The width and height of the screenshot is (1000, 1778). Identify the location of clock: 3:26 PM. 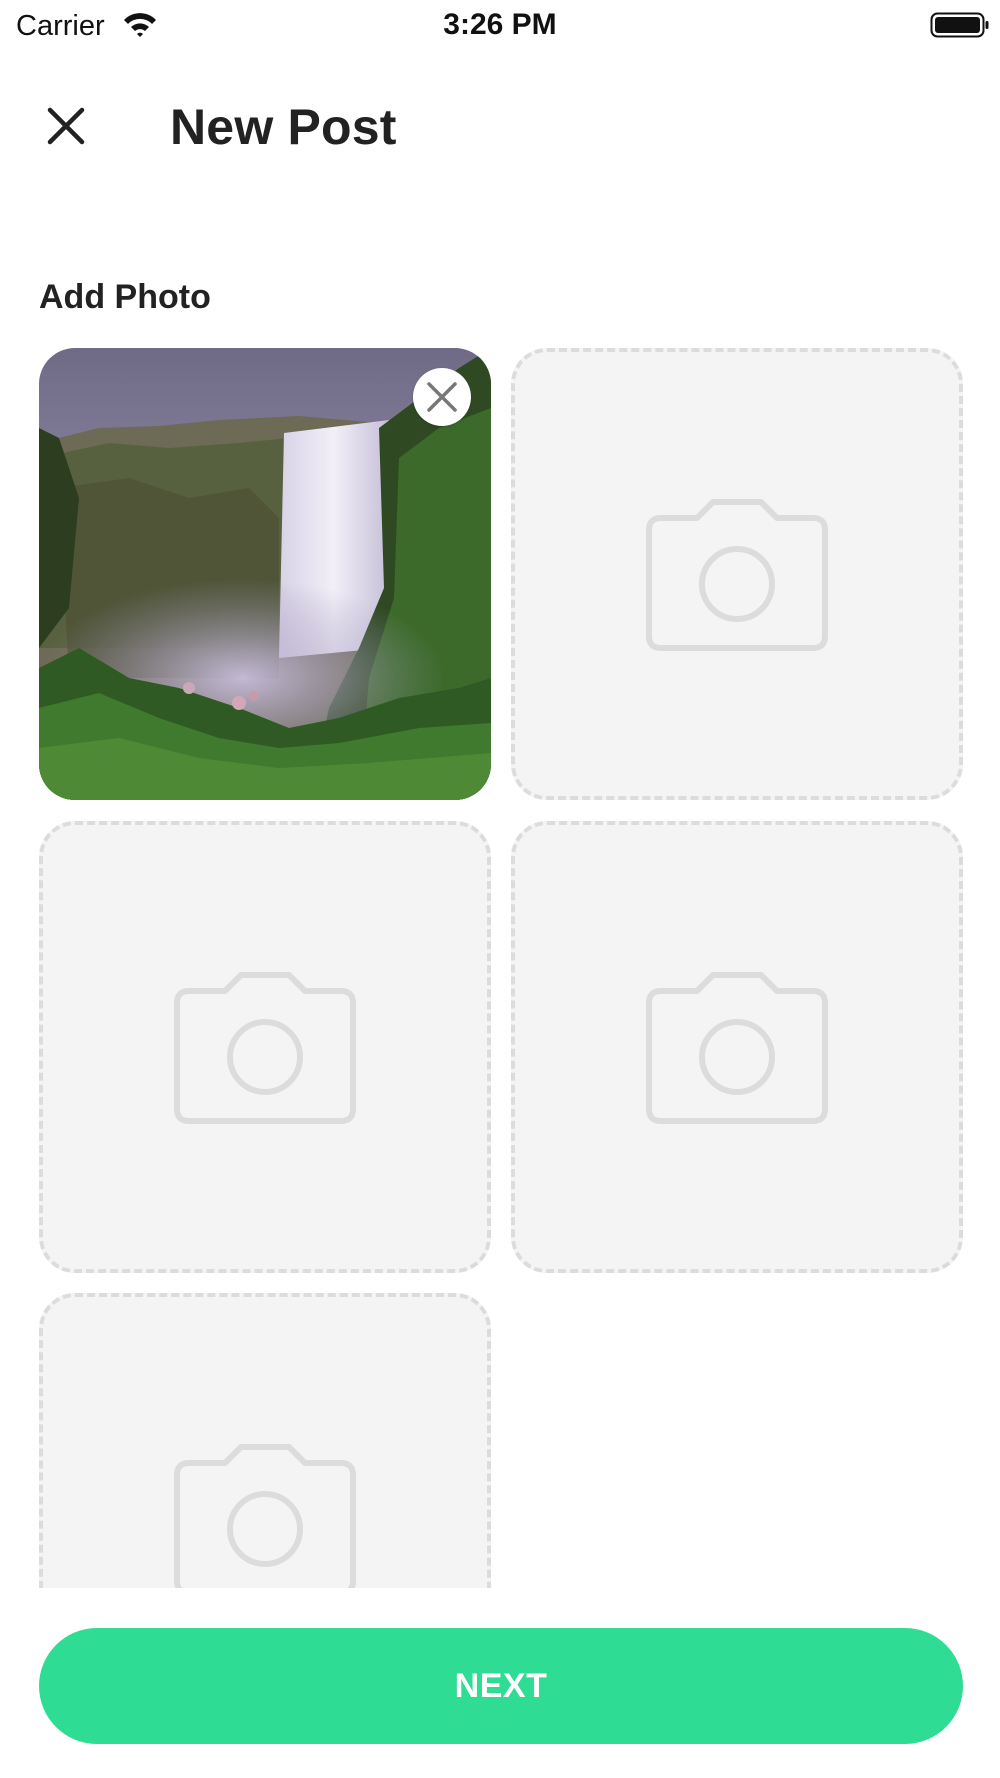
(500, 24).